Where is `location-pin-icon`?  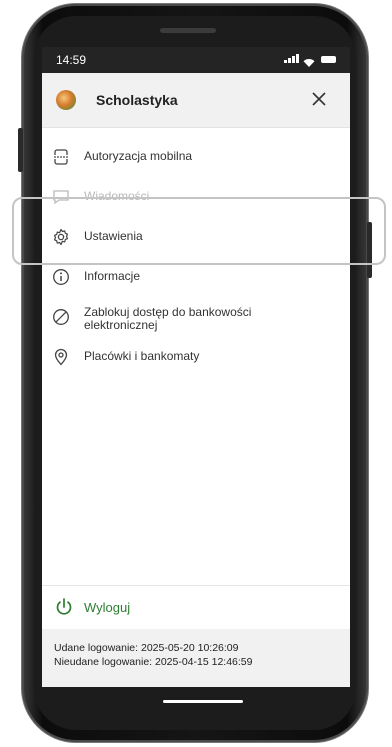 location-pin-icon is located at coordinates (61, 357).